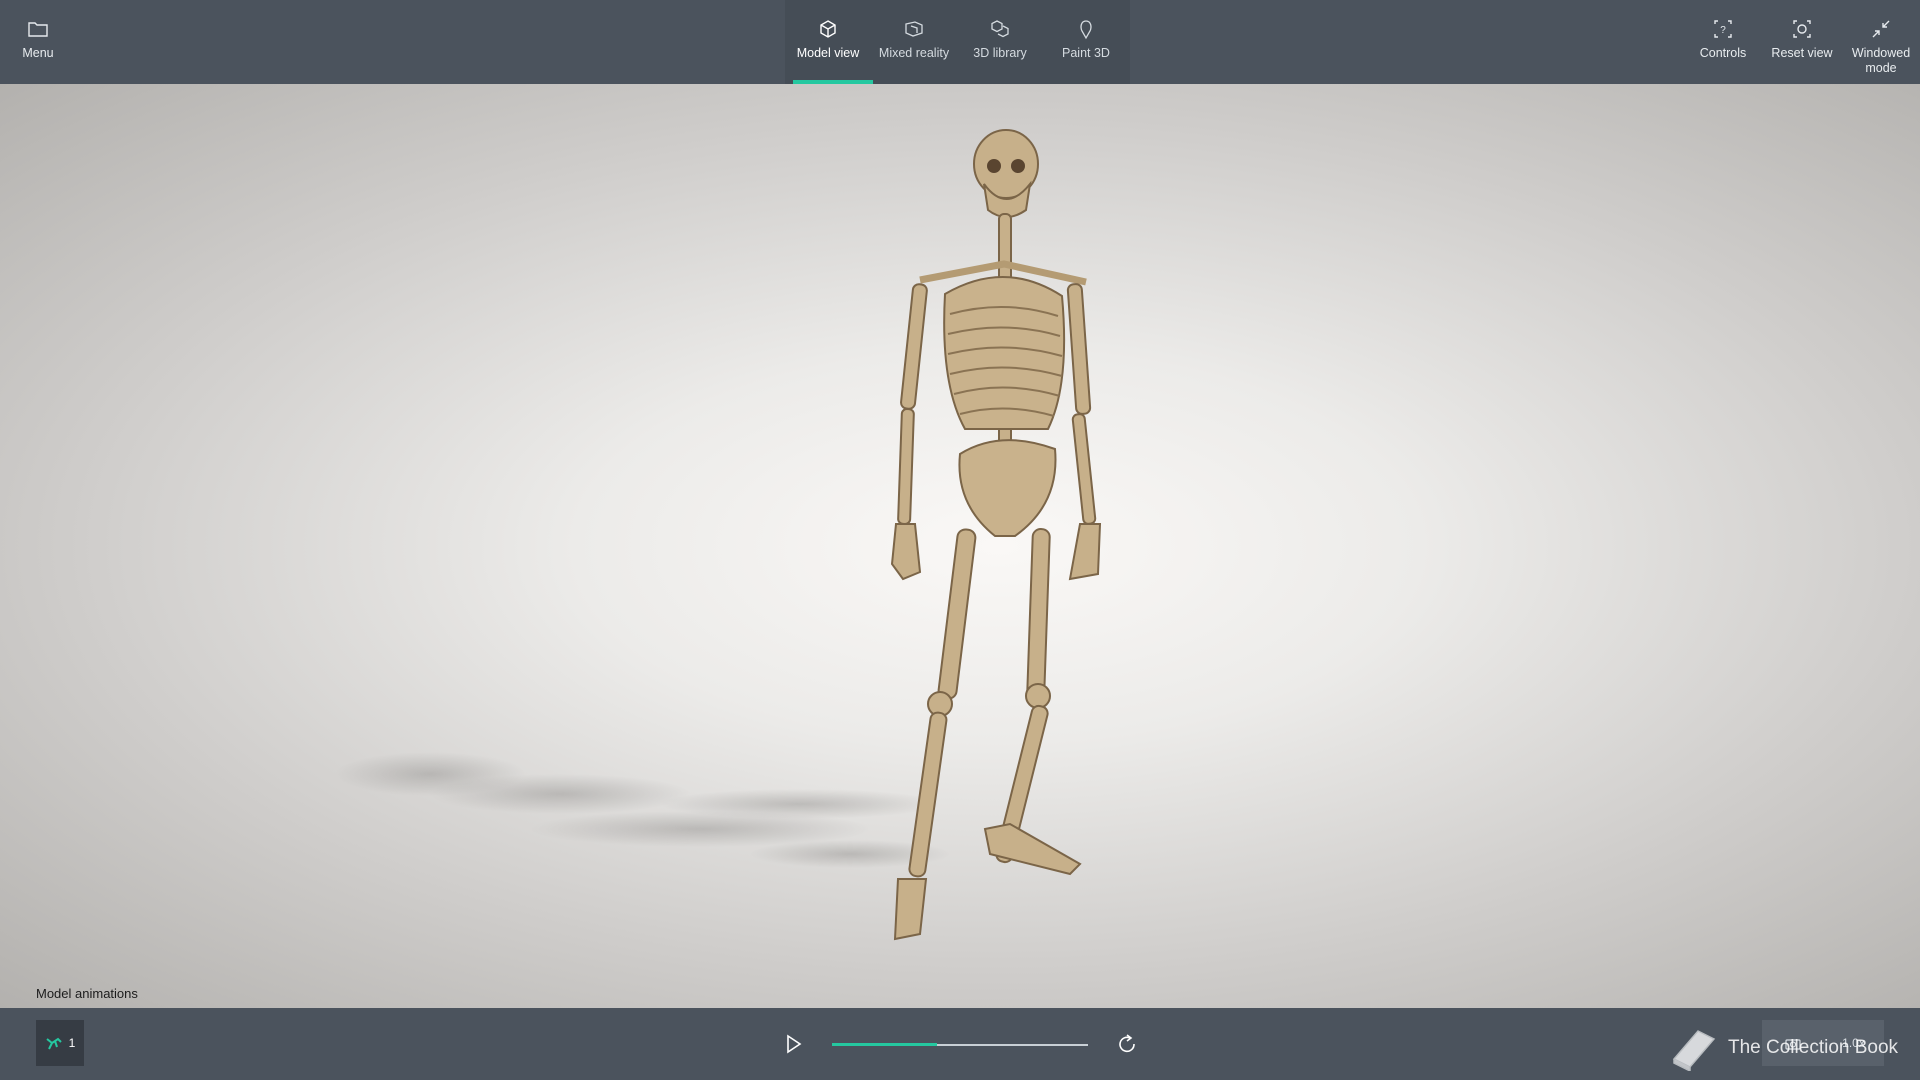 This screenshot has width=1920, height=1080. I want to click on animation-selector: 1, so click(60, 1043).